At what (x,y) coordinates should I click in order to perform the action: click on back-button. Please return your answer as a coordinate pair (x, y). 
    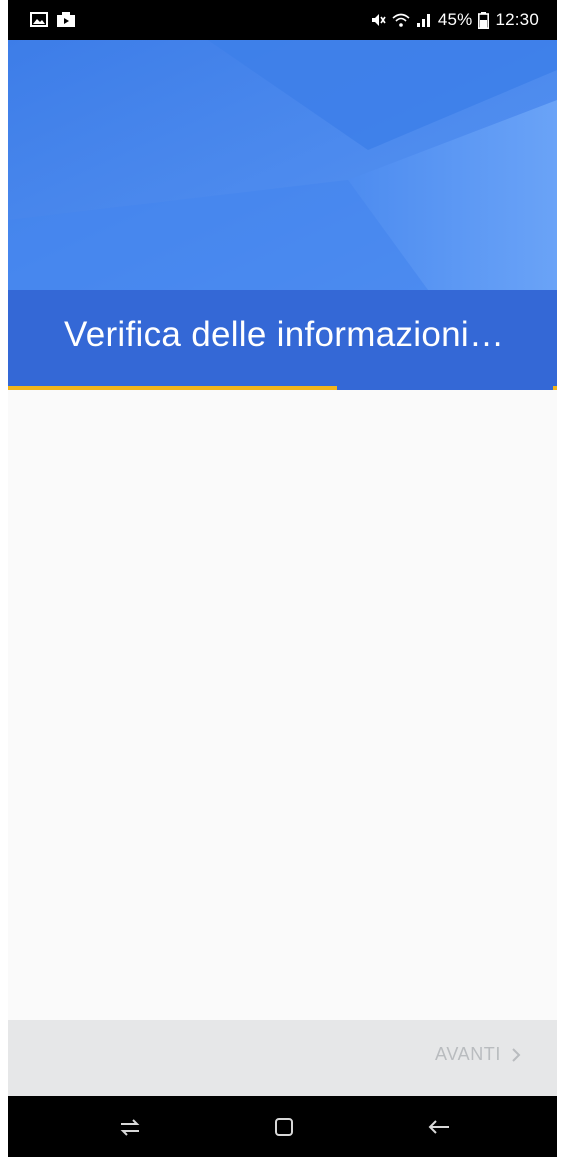
    Looking at the image, I should click on (439, 1127).